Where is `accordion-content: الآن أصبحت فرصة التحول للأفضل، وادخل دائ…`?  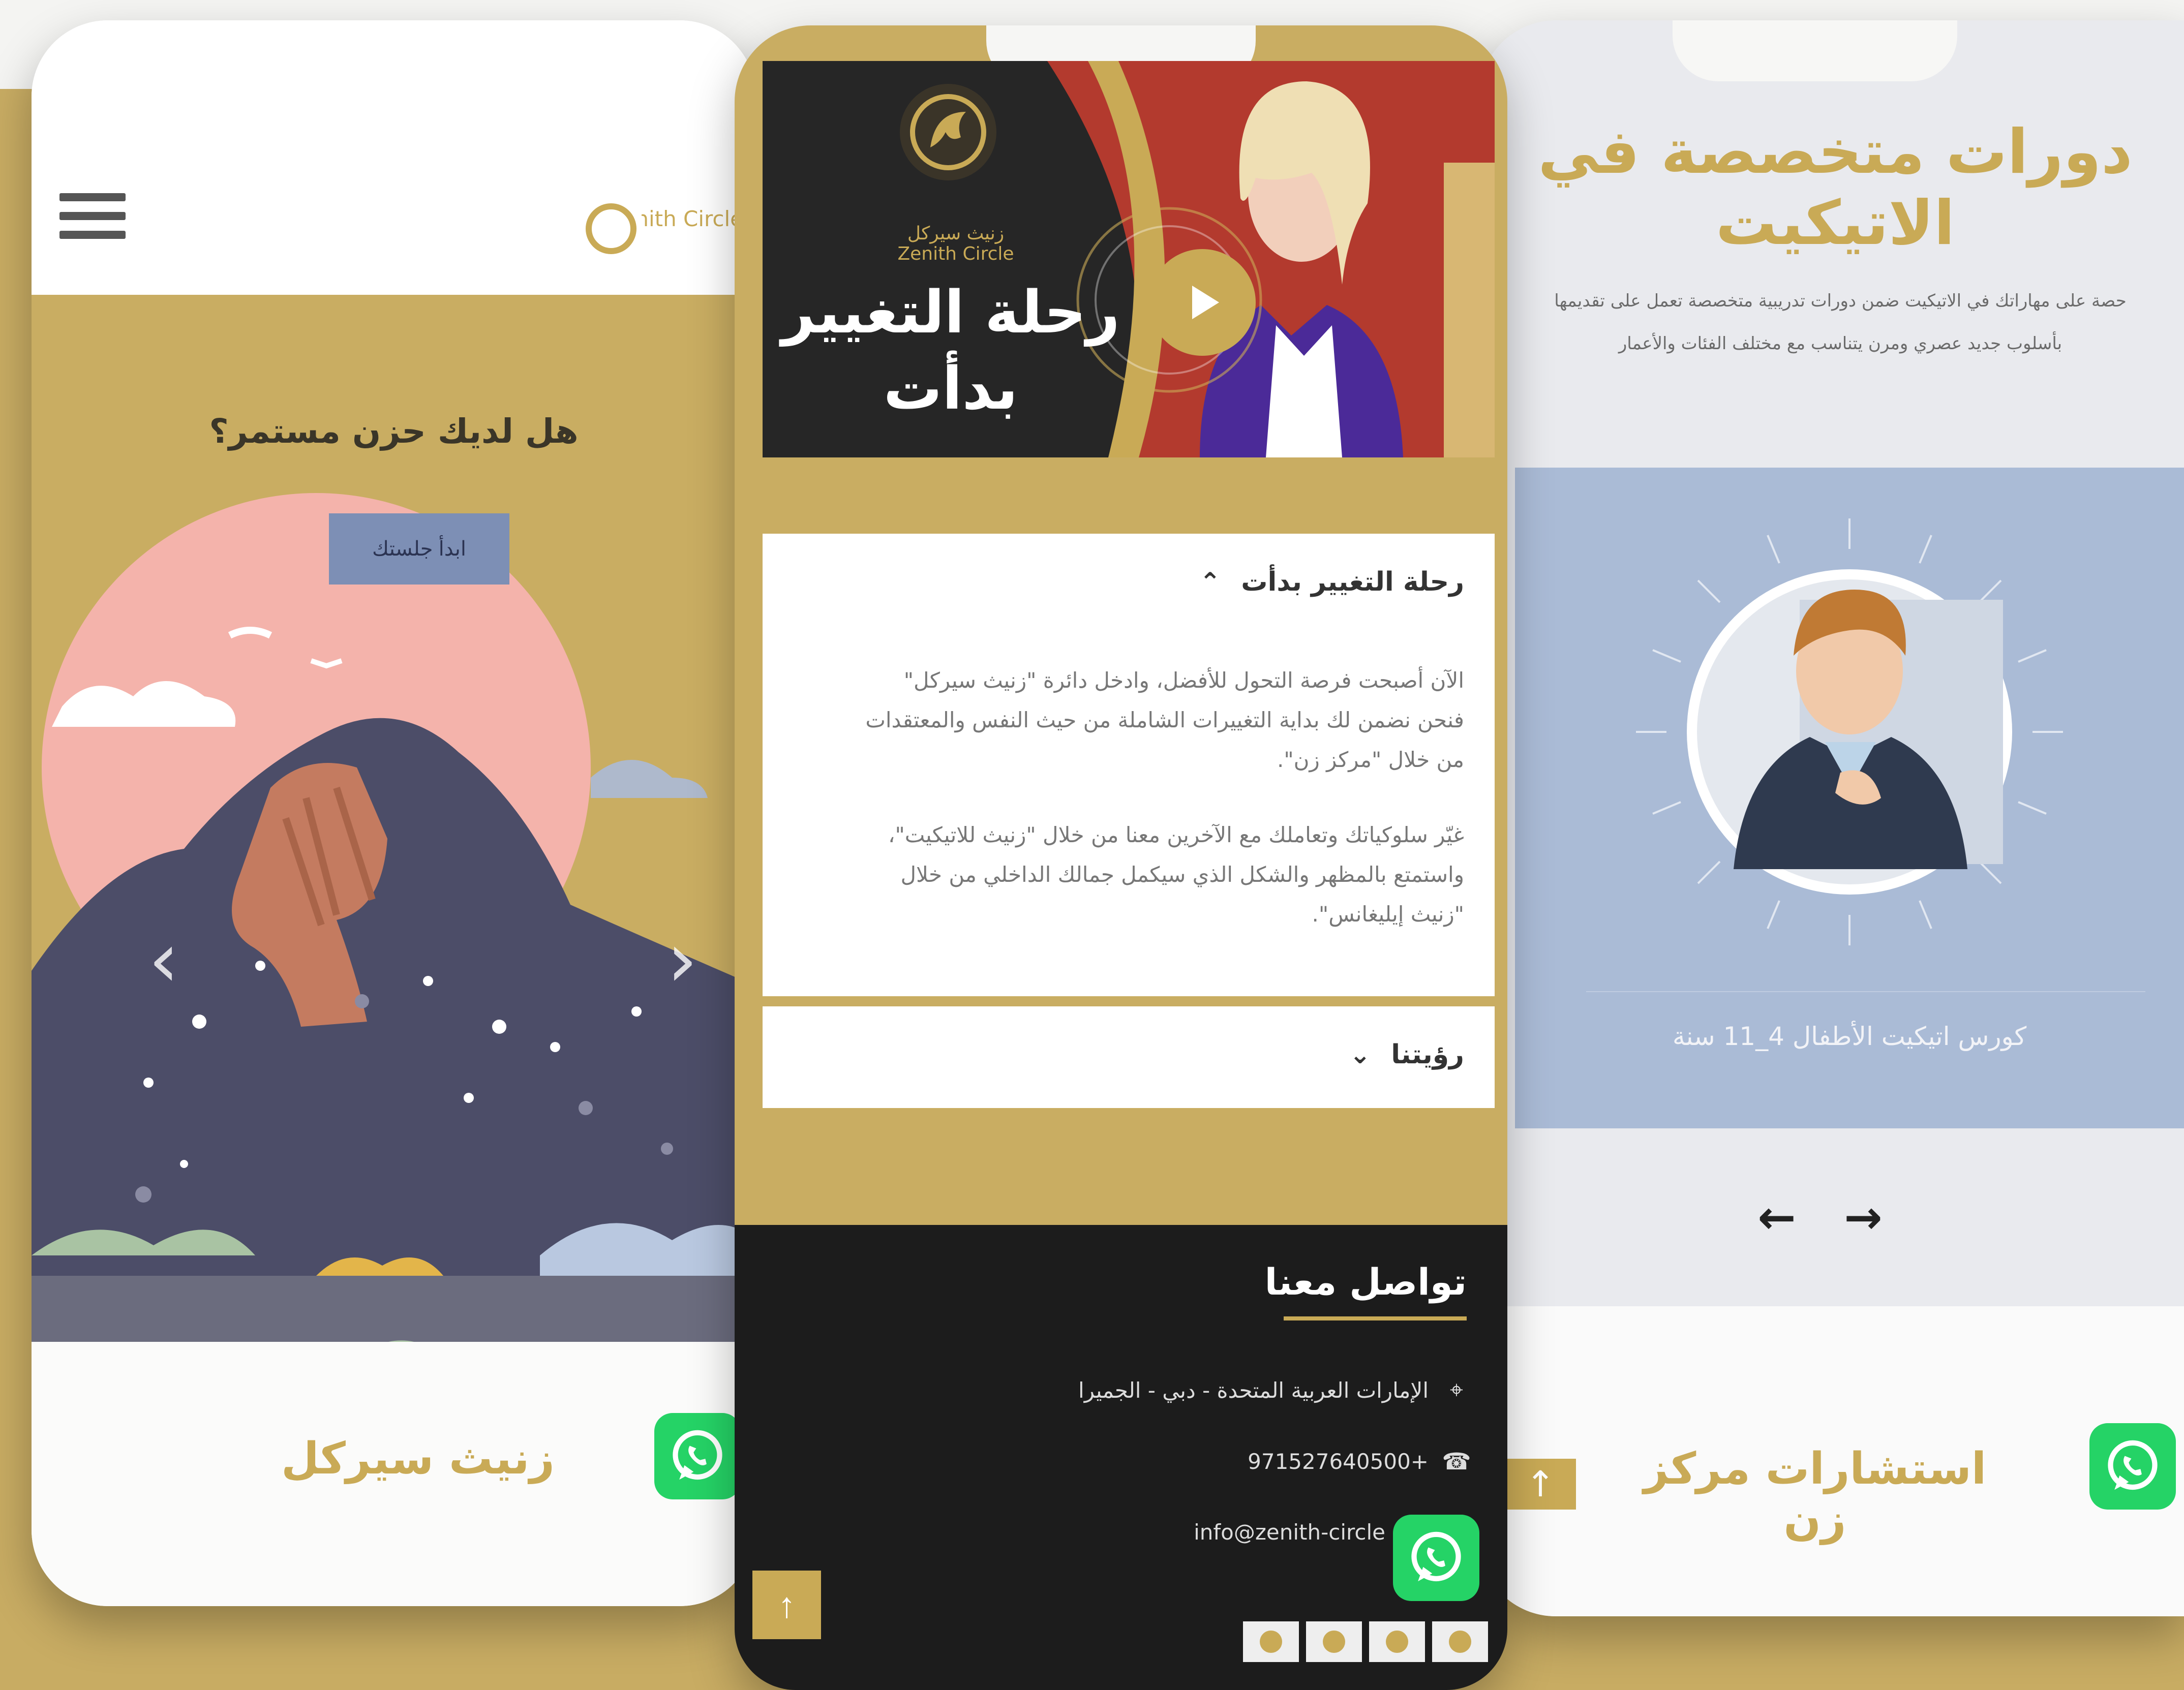 accordion-content: الآن أصبحت فرصة التحول للأفضل، وادخل دائ… is located at coordinates (1164, 815).